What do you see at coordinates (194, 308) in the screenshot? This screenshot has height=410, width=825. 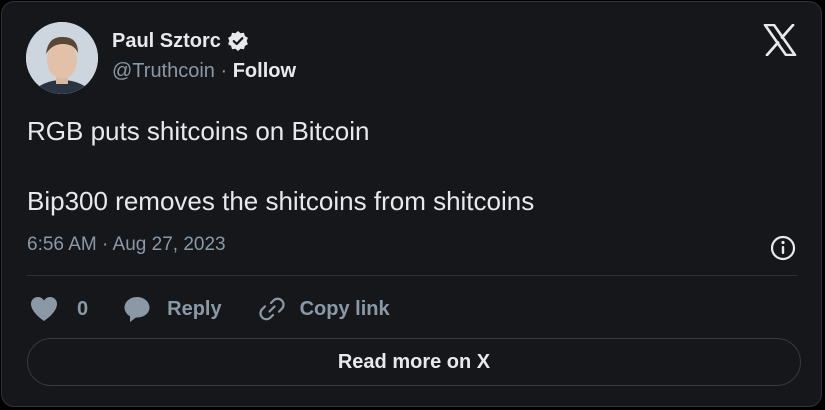 I see `reply-label: Reply` at bounding box center [194, 308].